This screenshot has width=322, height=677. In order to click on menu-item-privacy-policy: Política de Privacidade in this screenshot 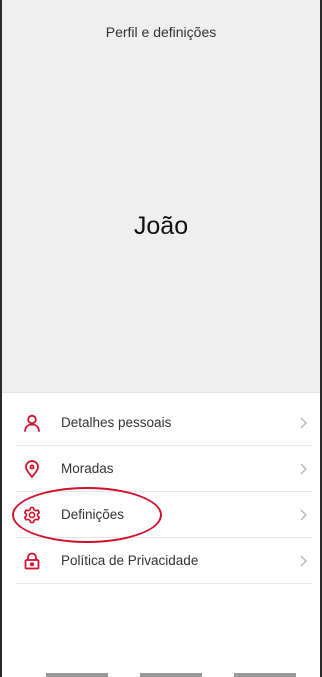, I will do `click(164, 561)`.